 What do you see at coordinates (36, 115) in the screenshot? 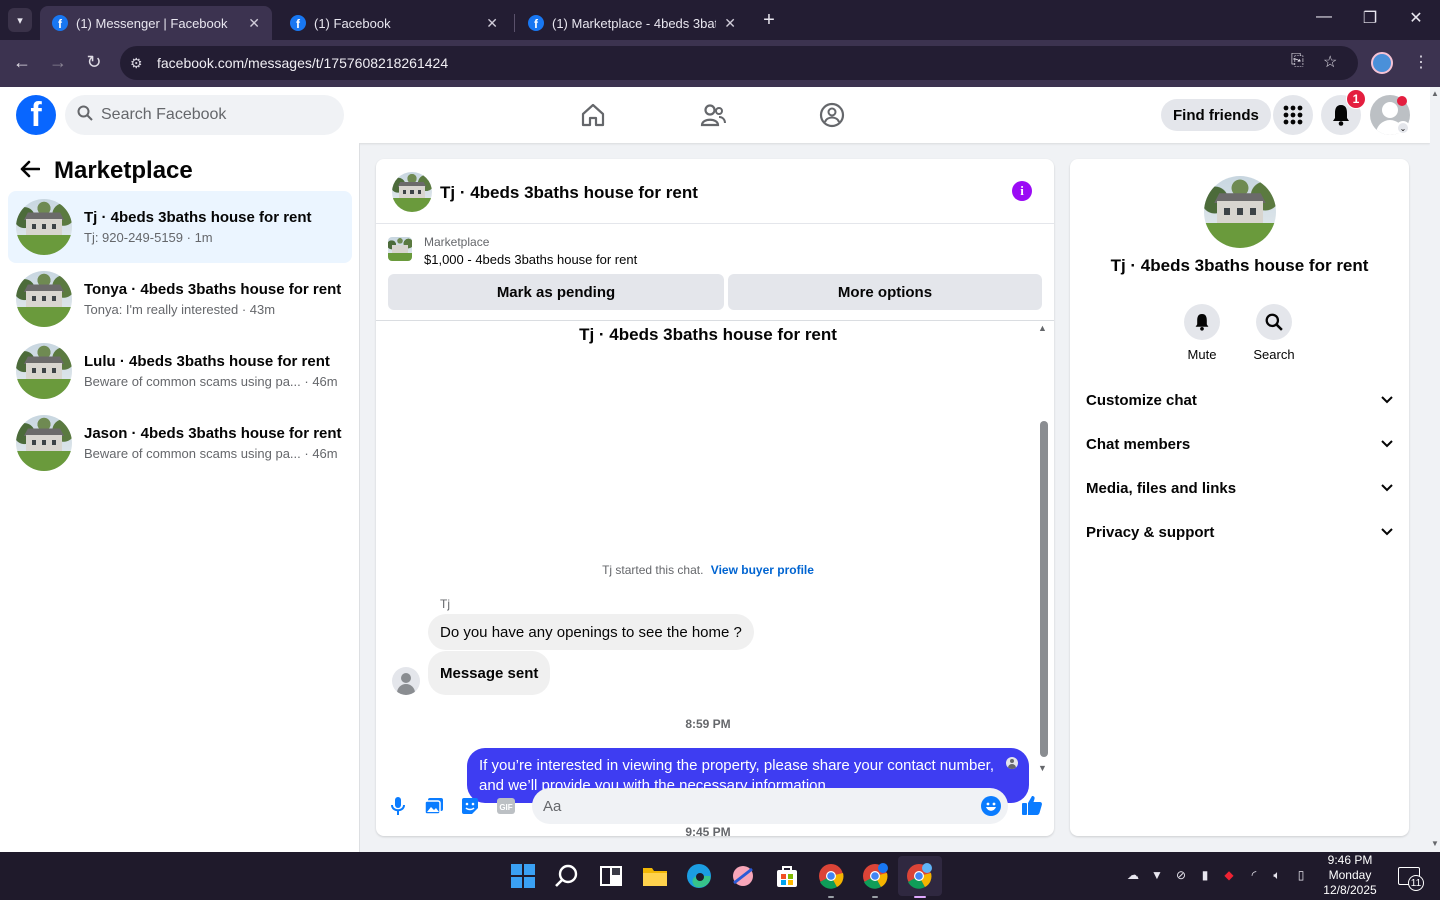
I see `facebook-logo-icon: f` at bounding box center [36, 115].